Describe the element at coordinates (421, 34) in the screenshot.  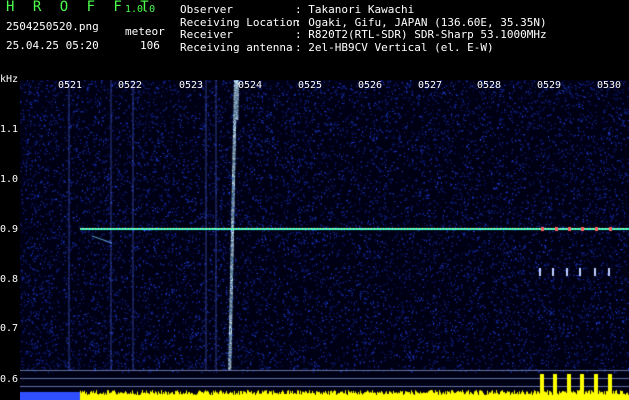
I see `info-value: : R820T2(RTL-SDR) SDR-Sharp 53.1000MHz` at that location.